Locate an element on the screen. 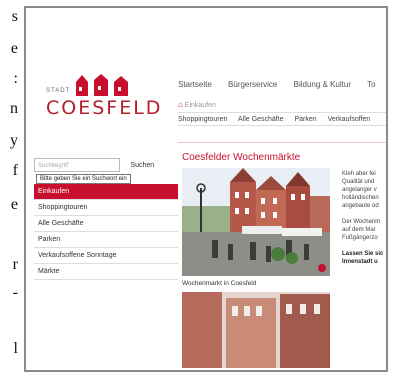  article-line: Qualität und is located at coordinates (358, 182).